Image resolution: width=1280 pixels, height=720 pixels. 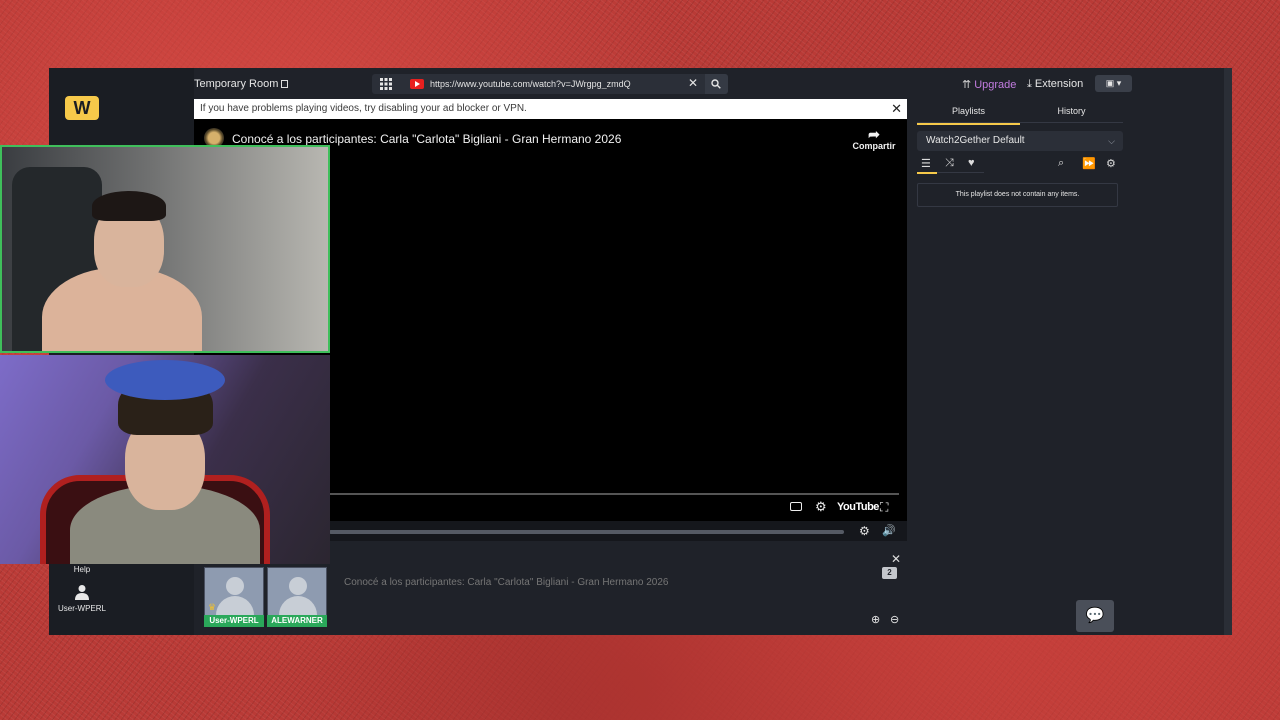 I want to click on panel-tabs: Playlists History, so click(x=1020, y=114).